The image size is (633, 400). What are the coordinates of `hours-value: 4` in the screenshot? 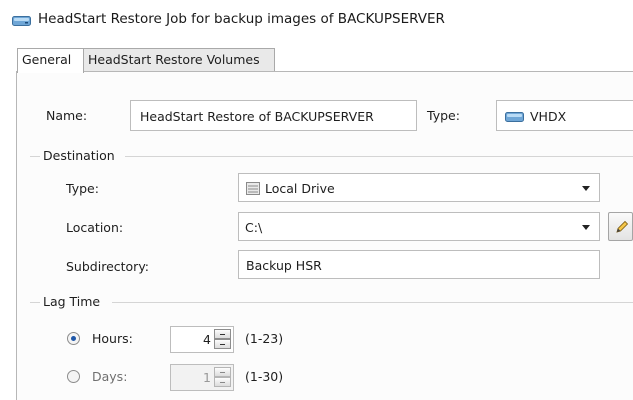 It's located at (207, 339).